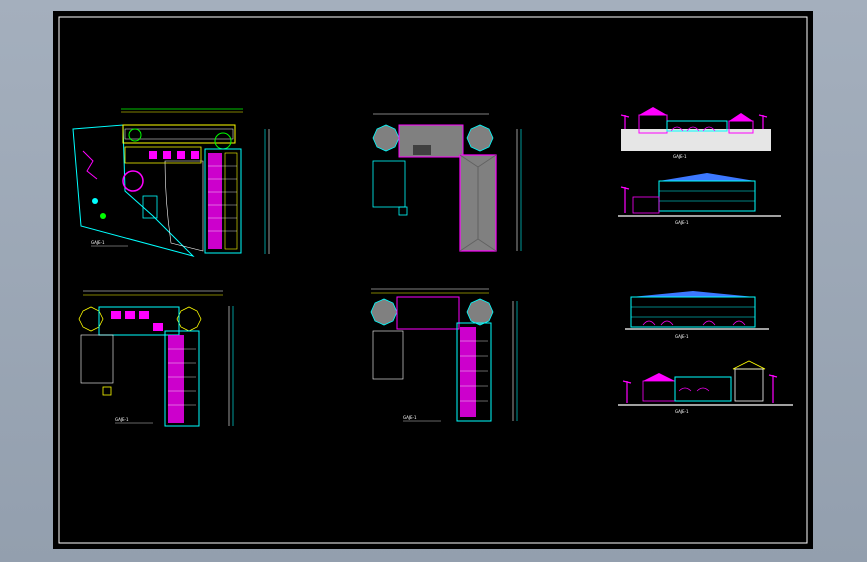 The height and width of the screenshot is (562, 867). What do you see at coordinates (444, 355) in the screenshot?
I see `plan-3-view: GAJE-1` at bounding box center [444, 355].